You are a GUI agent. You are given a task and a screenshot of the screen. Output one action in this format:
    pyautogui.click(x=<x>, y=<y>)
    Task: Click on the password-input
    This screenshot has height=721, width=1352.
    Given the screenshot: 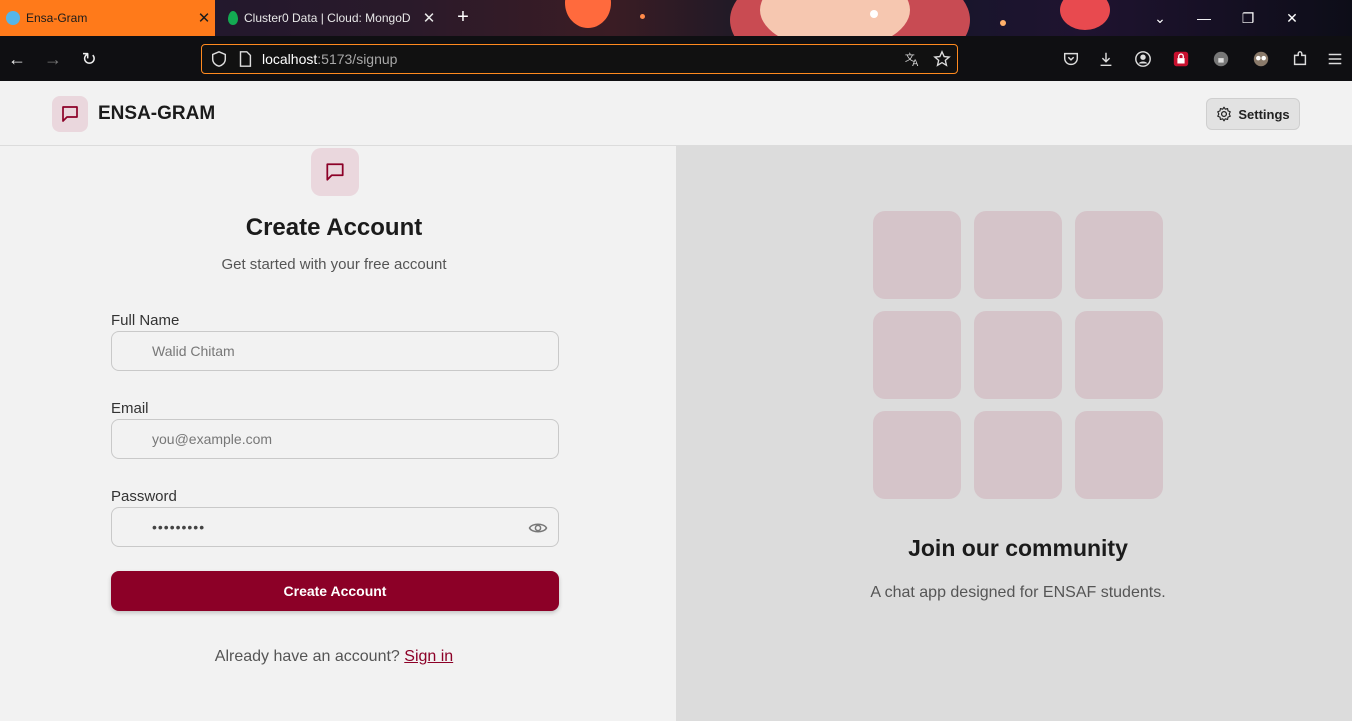 What is the action you would take?
    pyautogui.click(x=332, y=527)
    